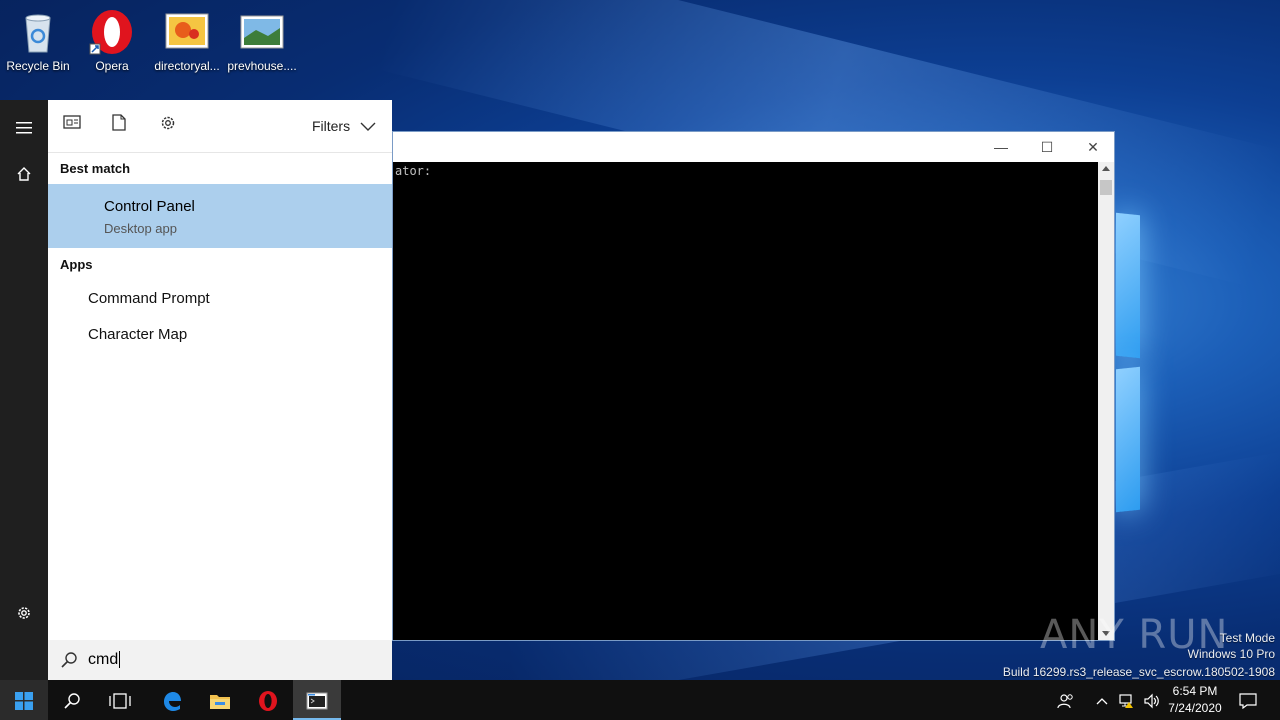 Image resolution: width=1280 pixels, height=720 pixels. I want to click on best-match-subtitle: Desktop app, so click(140, 228).